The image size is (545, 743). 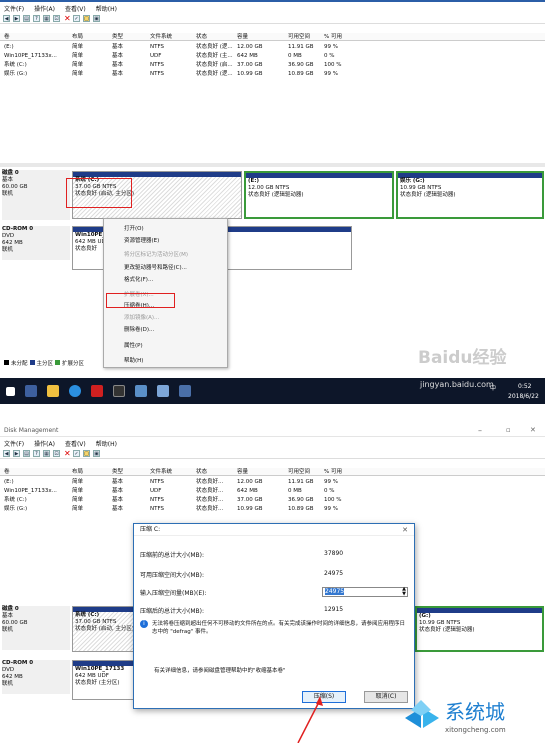 I want to click on explorer-icon, so click(x=53, y=391).